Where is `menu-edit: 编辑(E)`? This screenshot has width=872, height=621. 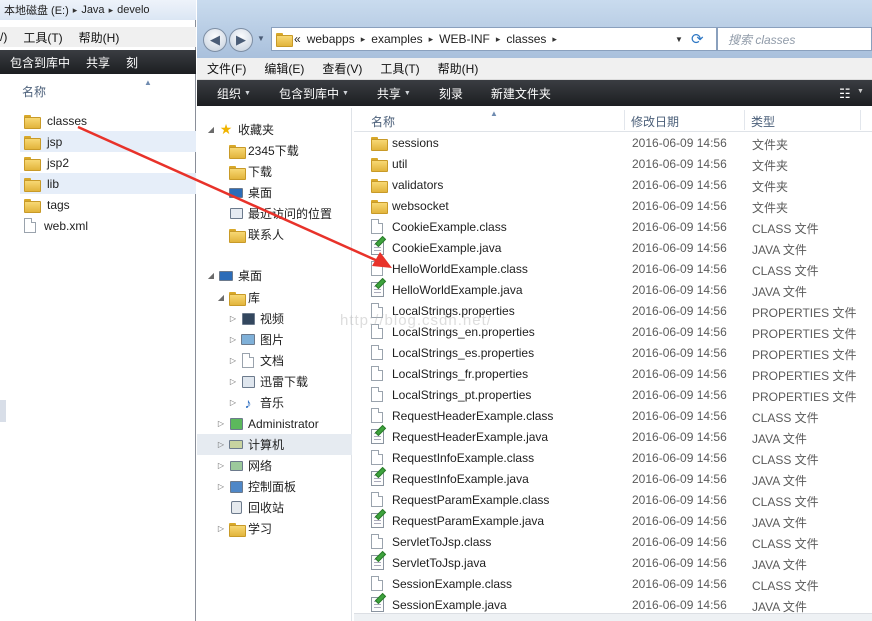 menu-edit: 编辑(E) is located at coordinates (284, 68).